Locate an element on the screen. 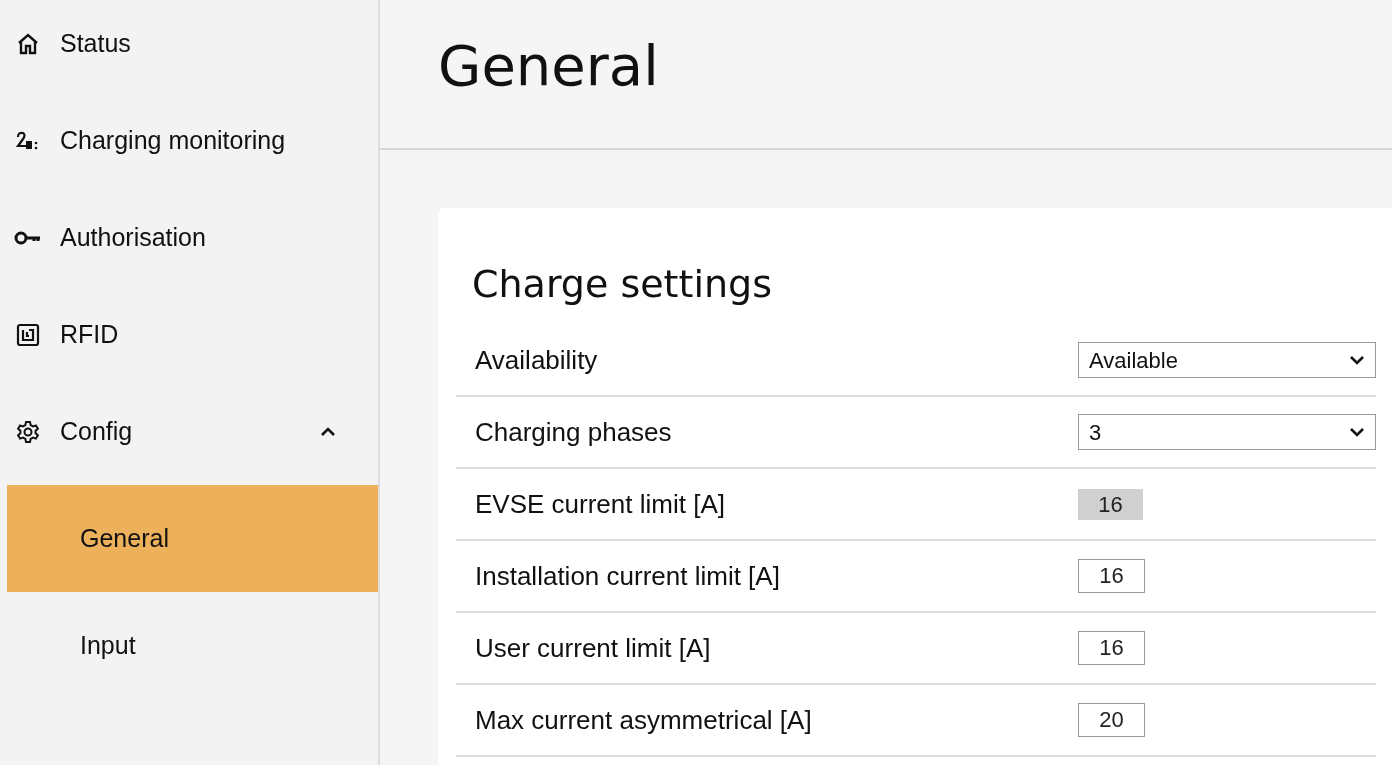 The width and height of the screenshot is (1392, 765). number-field: 20 is located at coordinates (1111, 720).